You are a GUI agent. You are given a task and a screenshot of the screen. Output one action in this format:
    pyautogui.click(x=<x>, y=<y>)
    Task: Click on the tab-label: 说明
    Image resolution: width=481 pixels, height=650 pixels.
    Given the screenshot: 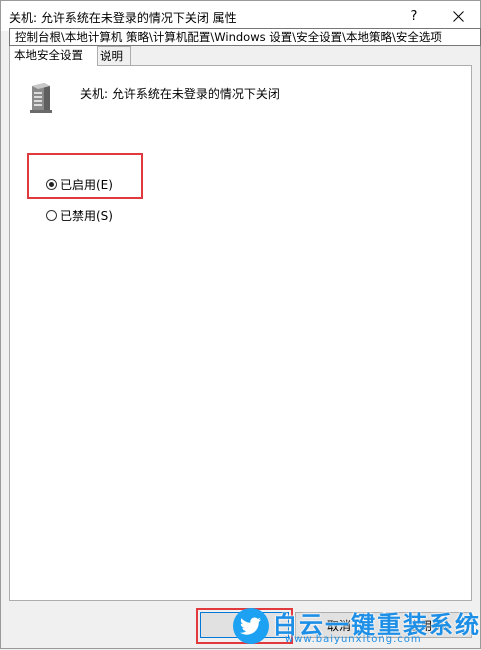 What is the action you would take?
    pyautogui.click(x=111, y=56)
    